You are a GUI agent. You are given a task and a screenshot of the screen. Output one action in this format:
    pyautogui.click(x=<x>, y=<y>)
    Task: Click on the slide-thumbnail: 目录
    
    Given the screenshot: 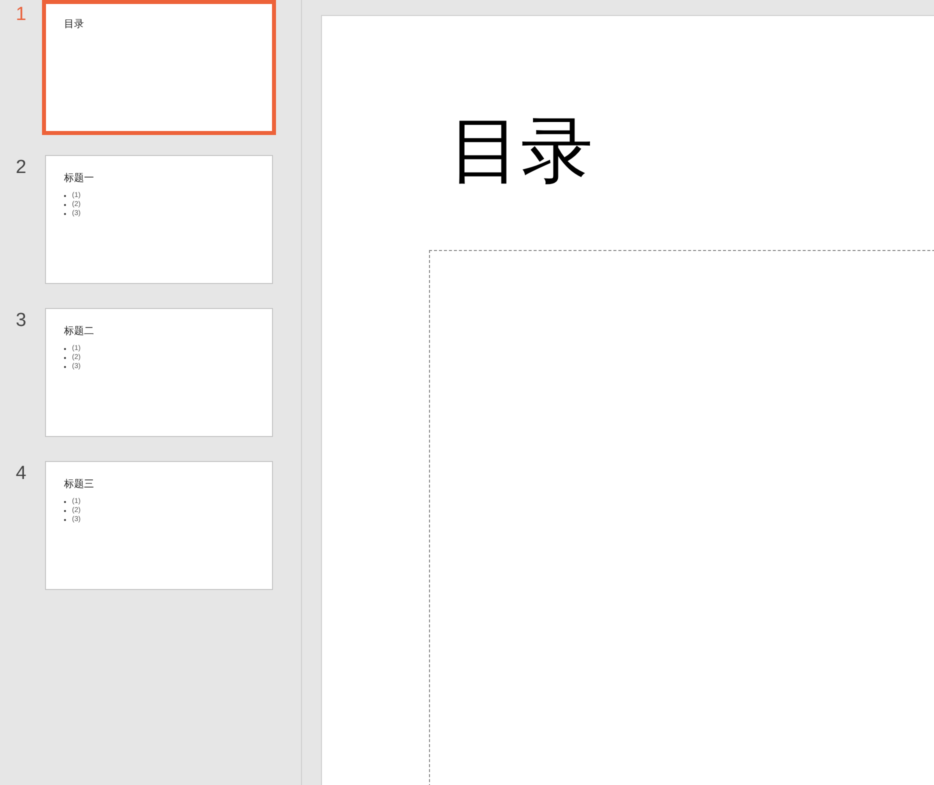 What is the action you would take?
    pyautogui.click(x=159, y=67)
    